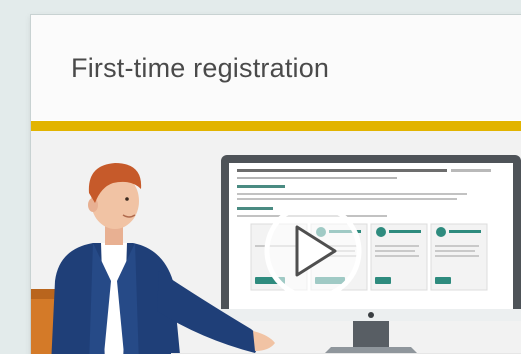 This screenshot has height=354, width=521. What do you see at coordinates (276, 126) in the screenshot?
I see `accent-divider` at bounding box center [276, 126].